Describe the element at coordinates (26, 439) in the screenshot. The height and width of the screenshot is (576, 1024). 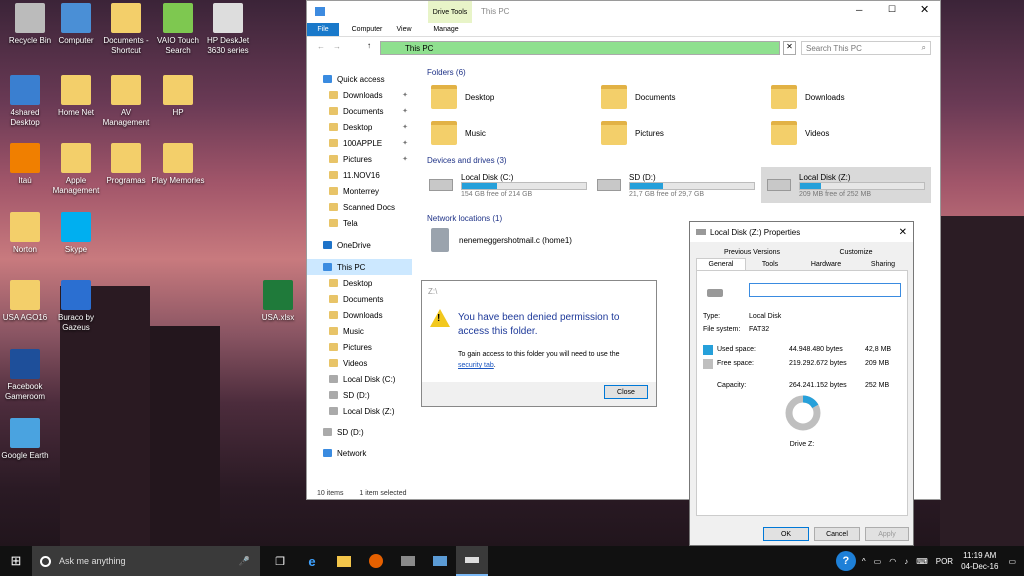
I see `desktop-icon: Google Earth` at that location.